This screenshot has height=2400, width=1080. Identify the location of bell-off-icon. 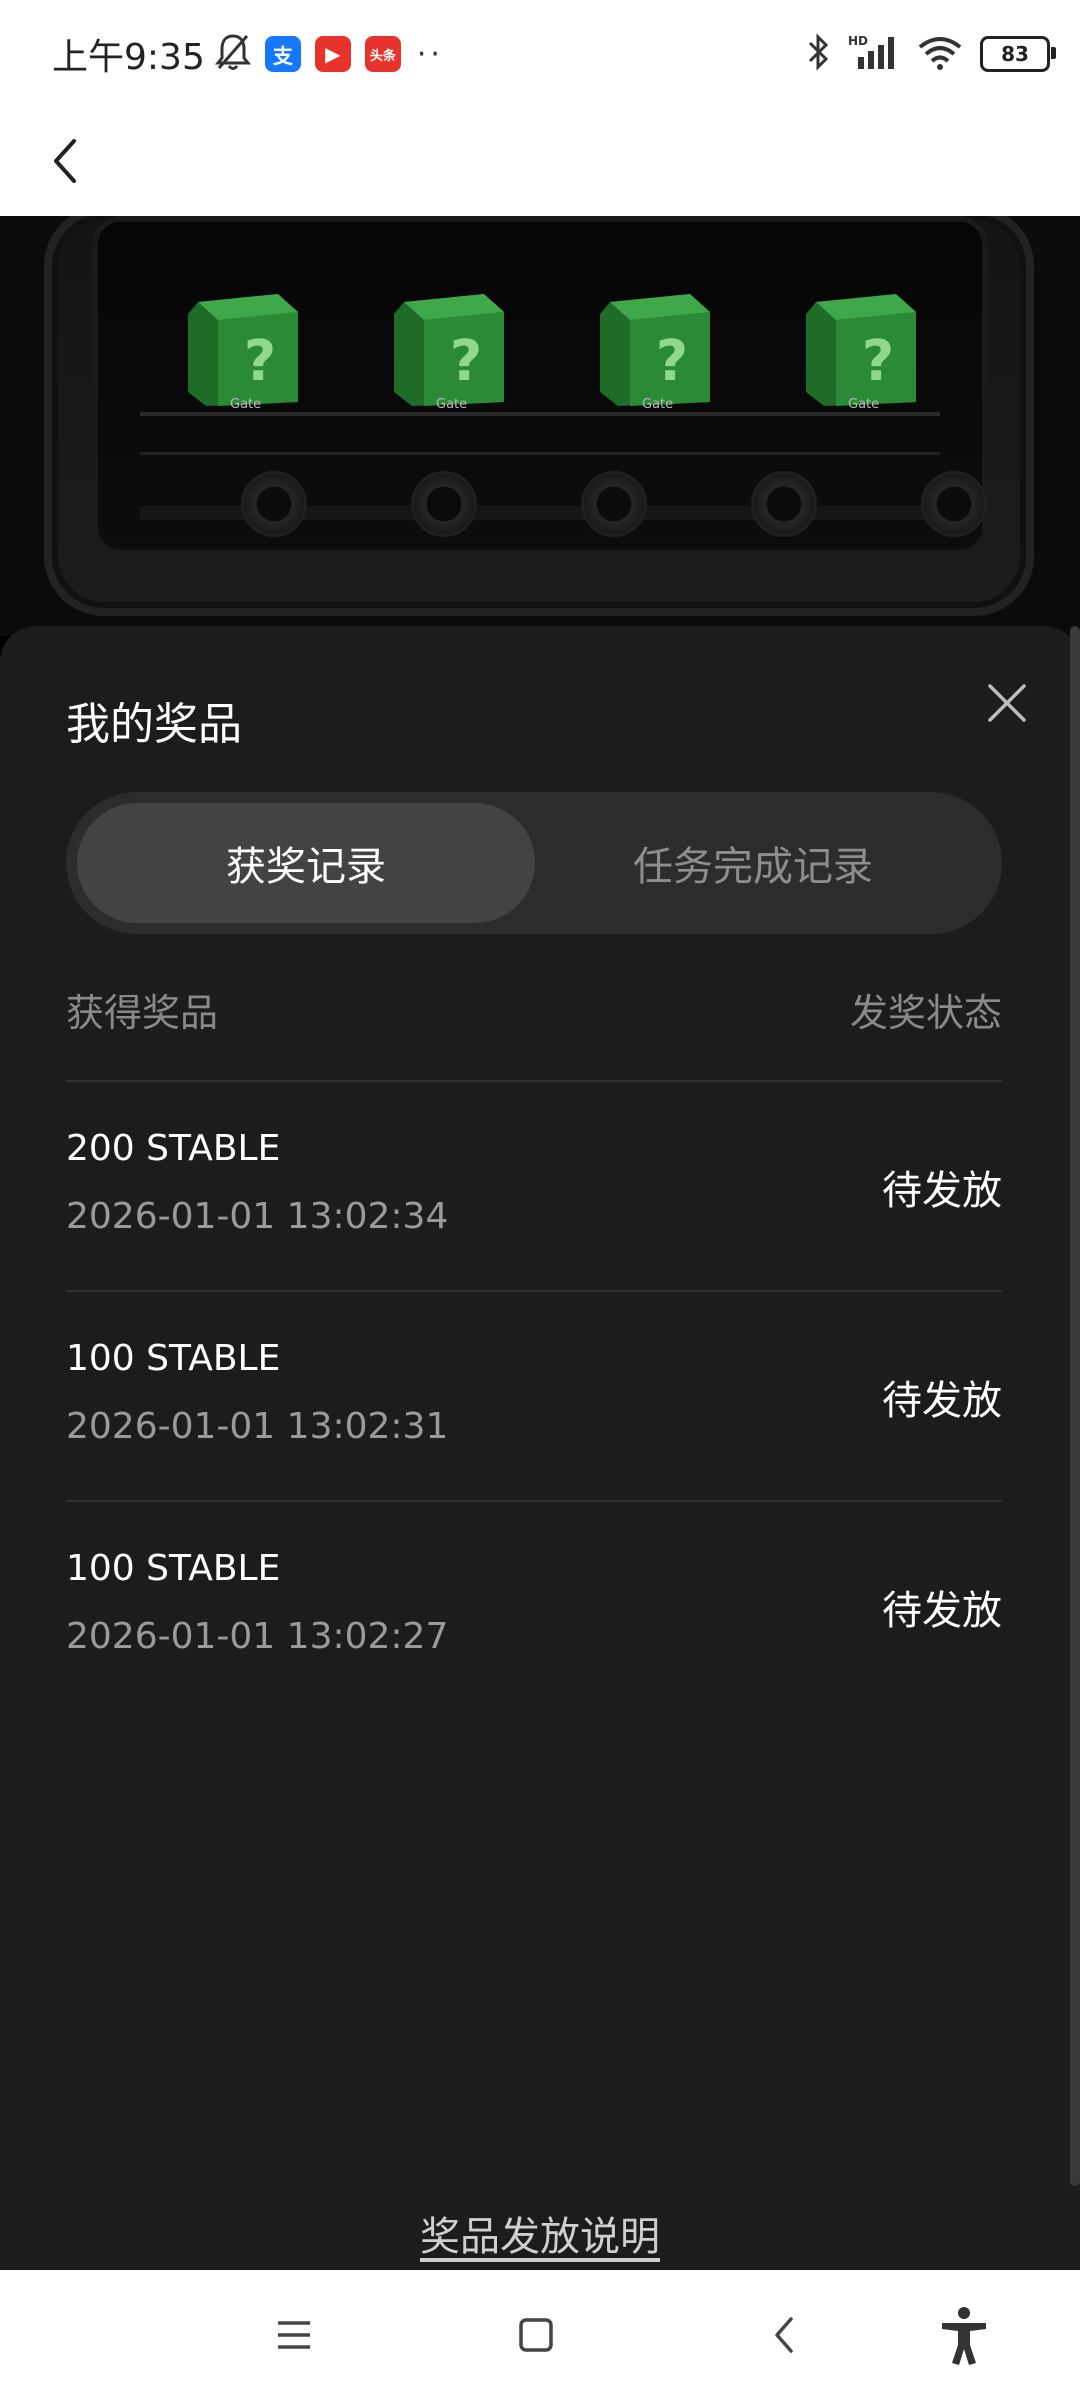
(232, 54).